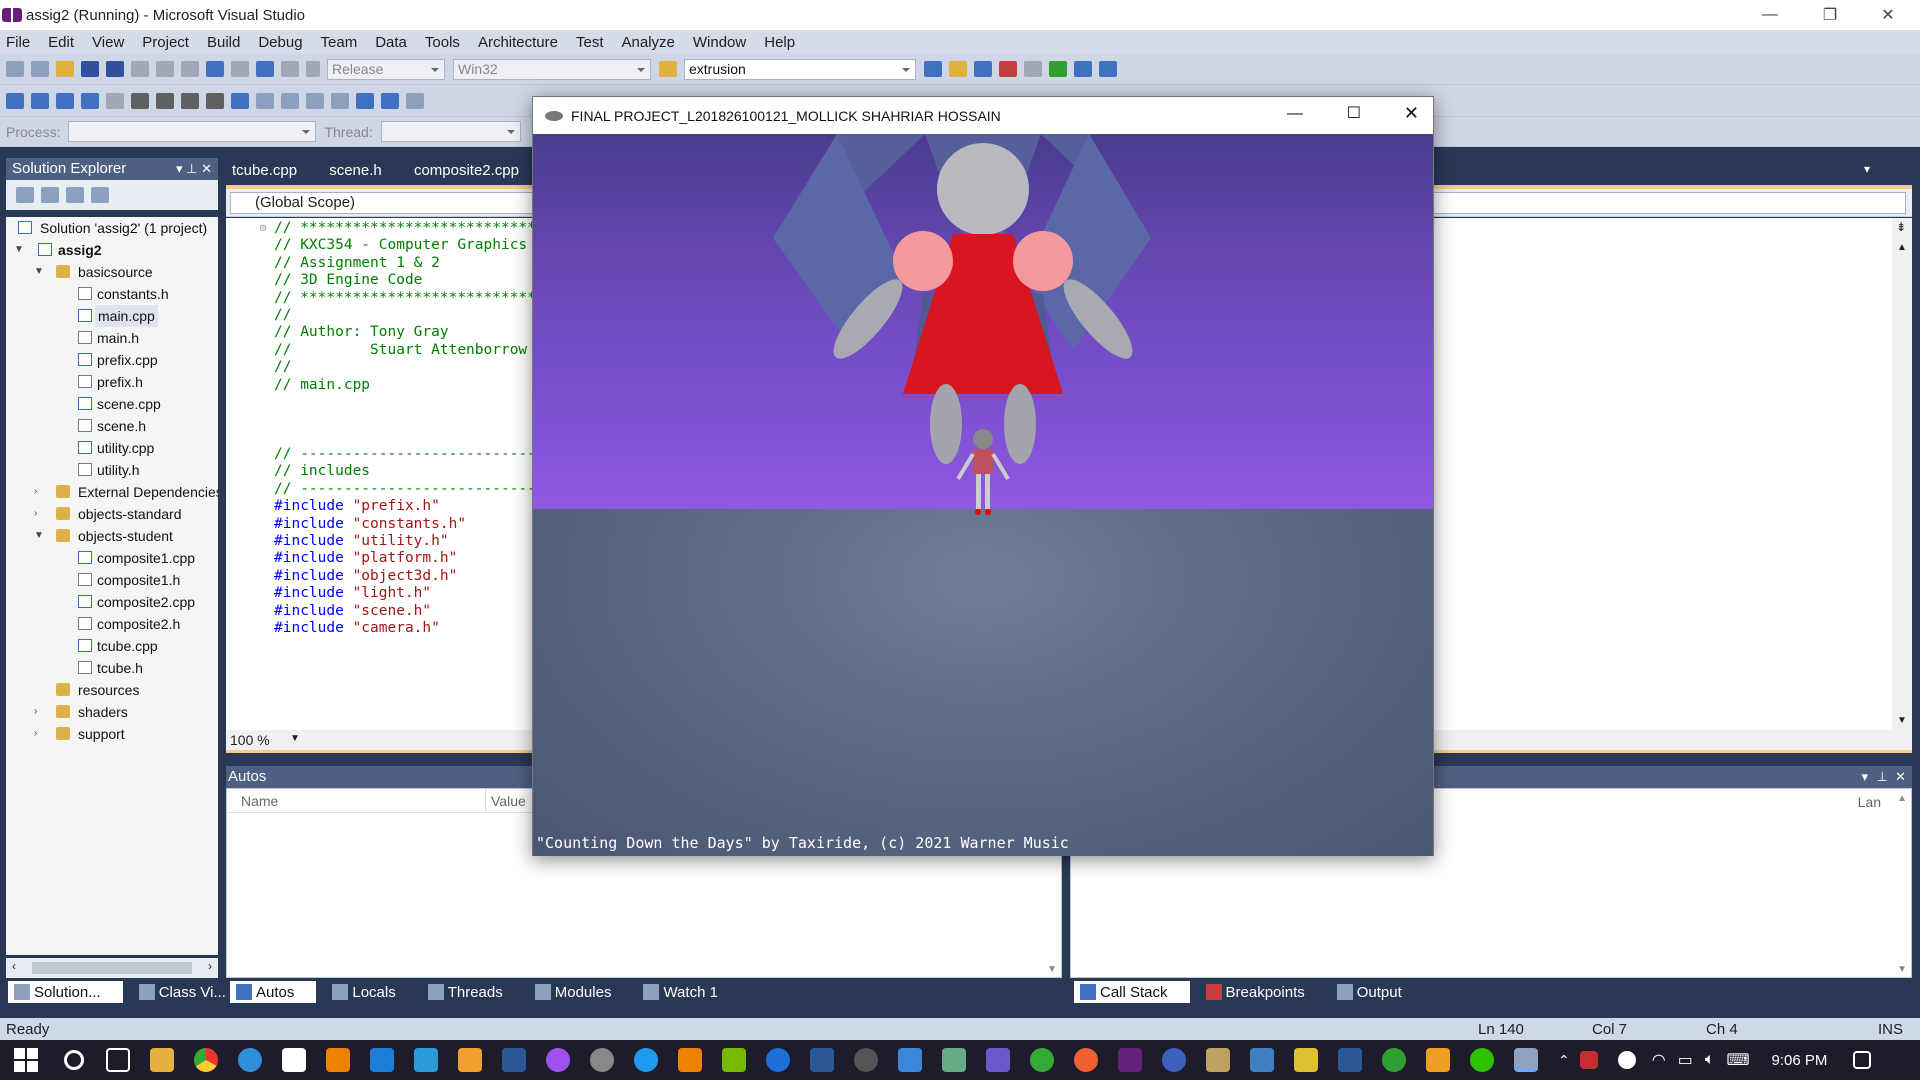 Image resolution: width=1920 pixels, height=1080 pixels. I want to click on navigate-forward-icon, so click(290, 69).